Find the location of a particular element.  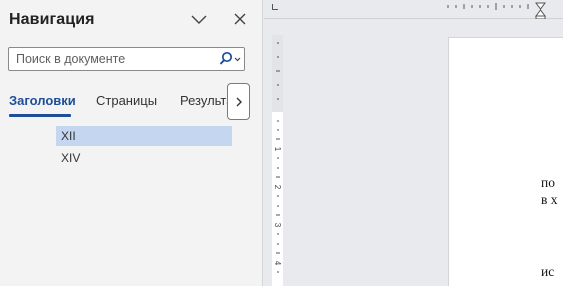

heading-item-xii: XII is located at coordinates (144, 136).